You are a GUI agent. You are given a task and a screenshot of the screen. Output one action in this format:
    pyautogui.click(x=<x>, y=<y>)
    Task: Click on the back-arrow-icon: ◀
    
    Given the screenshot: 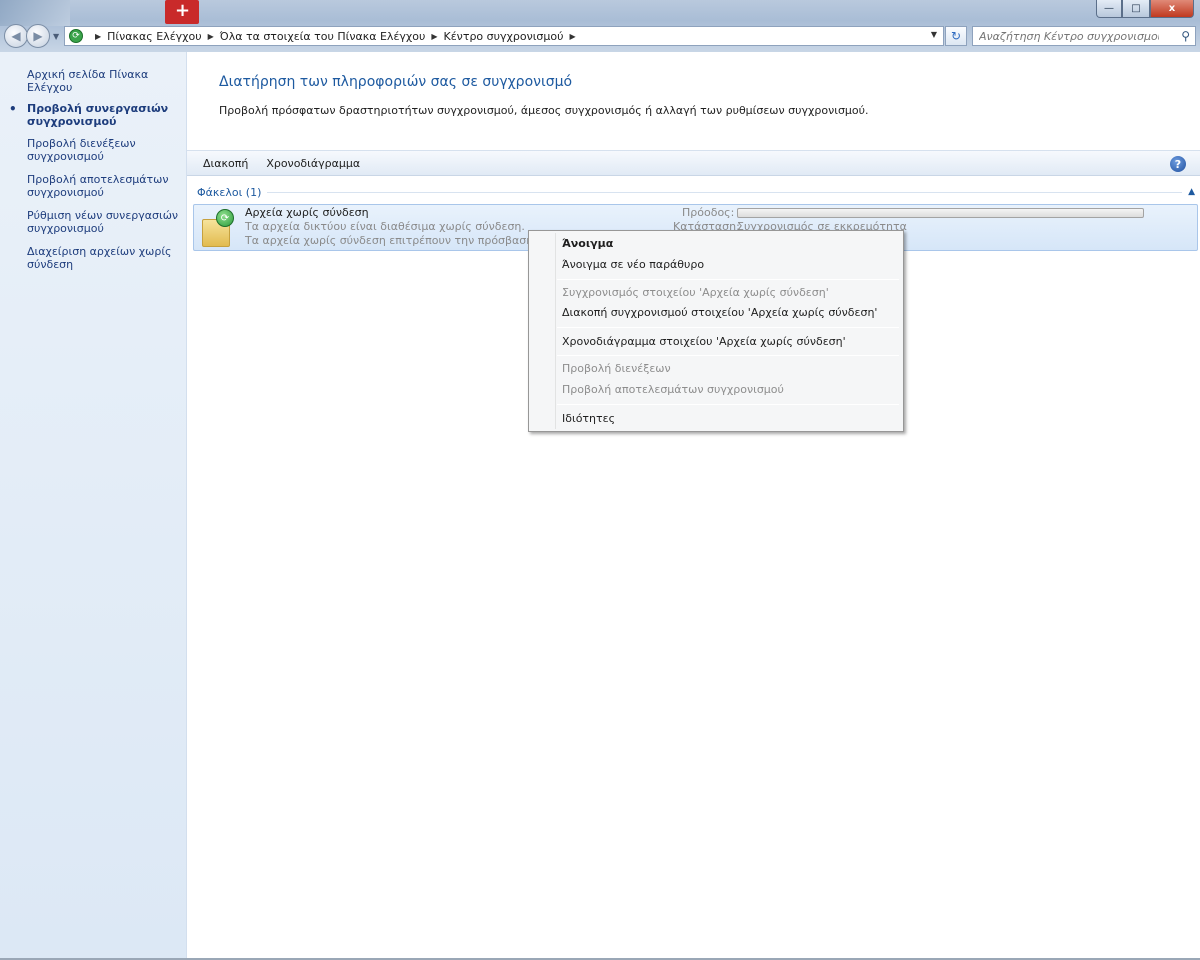 What is the action you would take?
    pyautogui.click(x=16, y=36)
    